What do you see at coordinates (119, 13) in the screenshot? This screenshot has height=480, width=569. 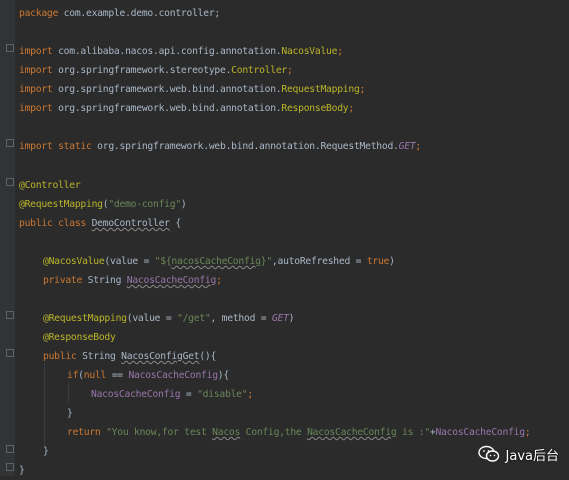 I see `code-line-package: package com.example.demo.controller;` at bounding box center [119, 13].